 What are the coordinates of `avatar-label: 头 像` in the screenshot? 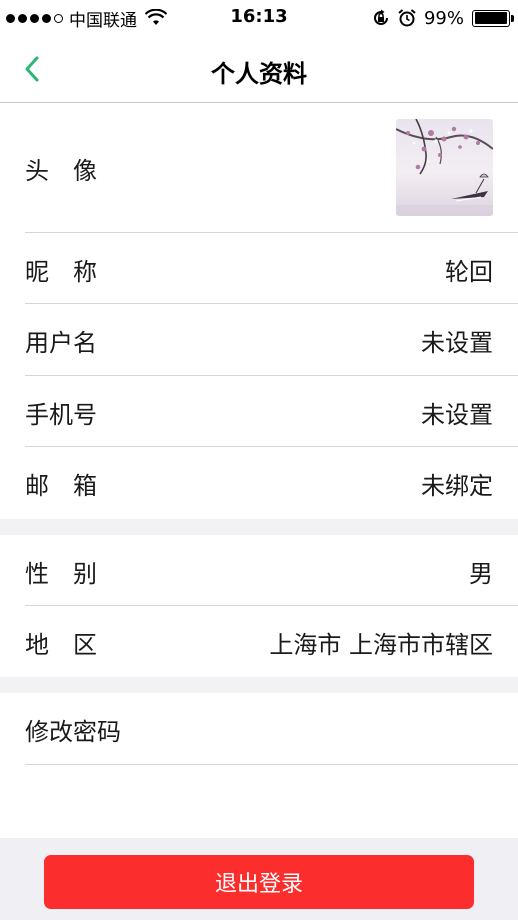 It's located at (61, 171).